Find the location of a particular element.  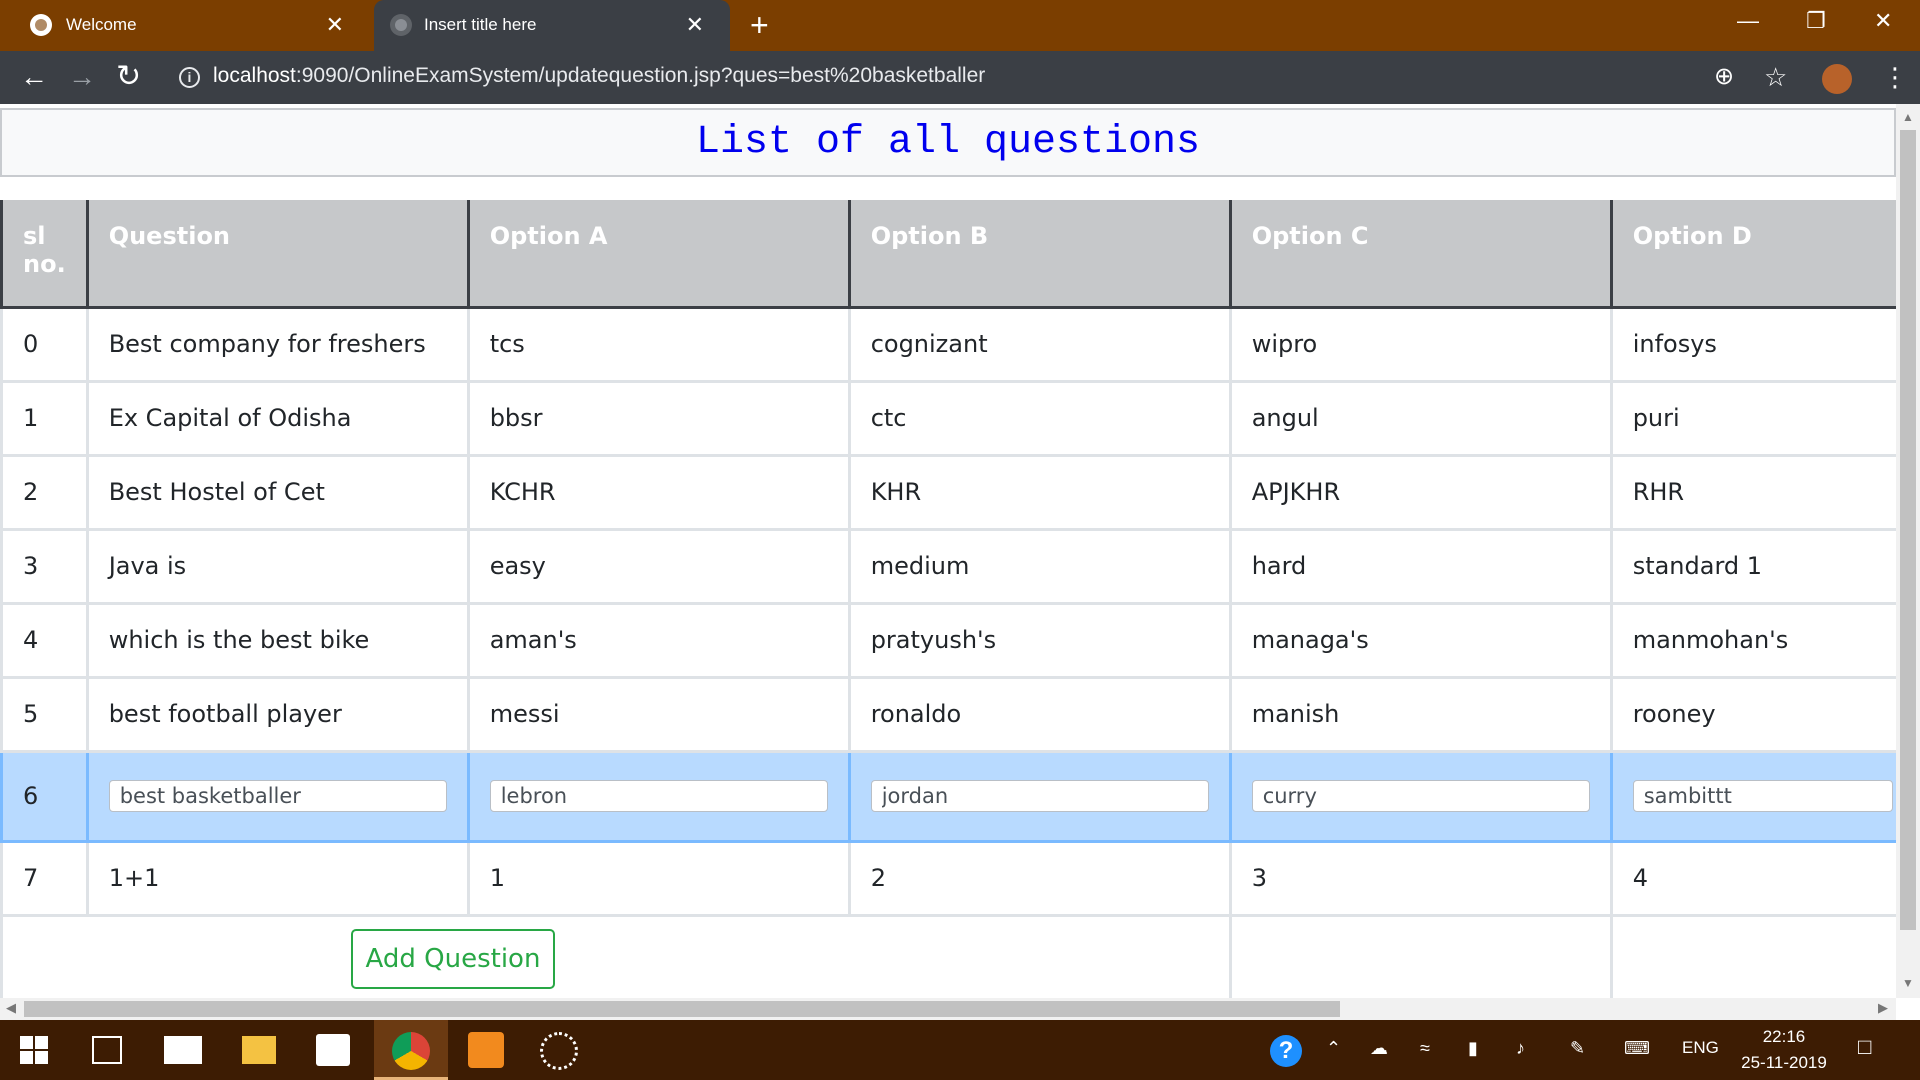

table-row: 2 Best Hostel of Cet KCHR KHR APJKHR RHR is located at coordinates (948, 492).